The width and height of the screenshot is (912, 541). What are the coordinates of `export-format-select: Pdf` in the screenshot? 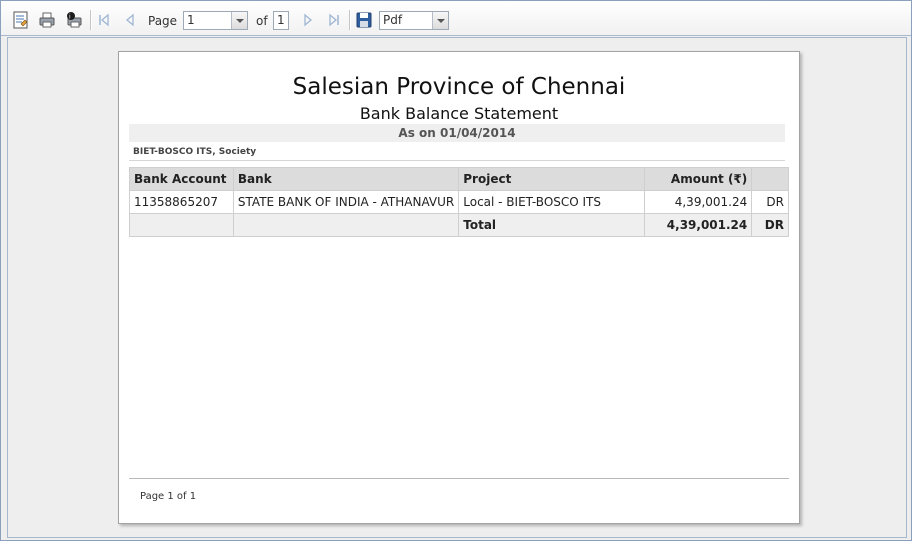 It's located at (414, 20).